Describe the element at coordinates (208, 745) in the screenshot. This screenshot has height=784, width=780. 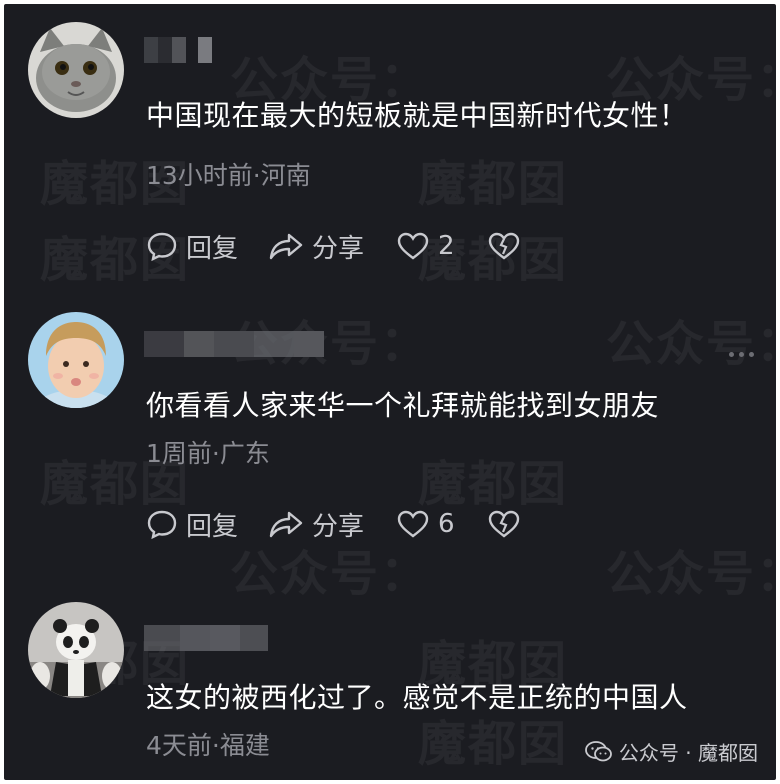
I see `comment-meta: 4天前·福建` at that location.